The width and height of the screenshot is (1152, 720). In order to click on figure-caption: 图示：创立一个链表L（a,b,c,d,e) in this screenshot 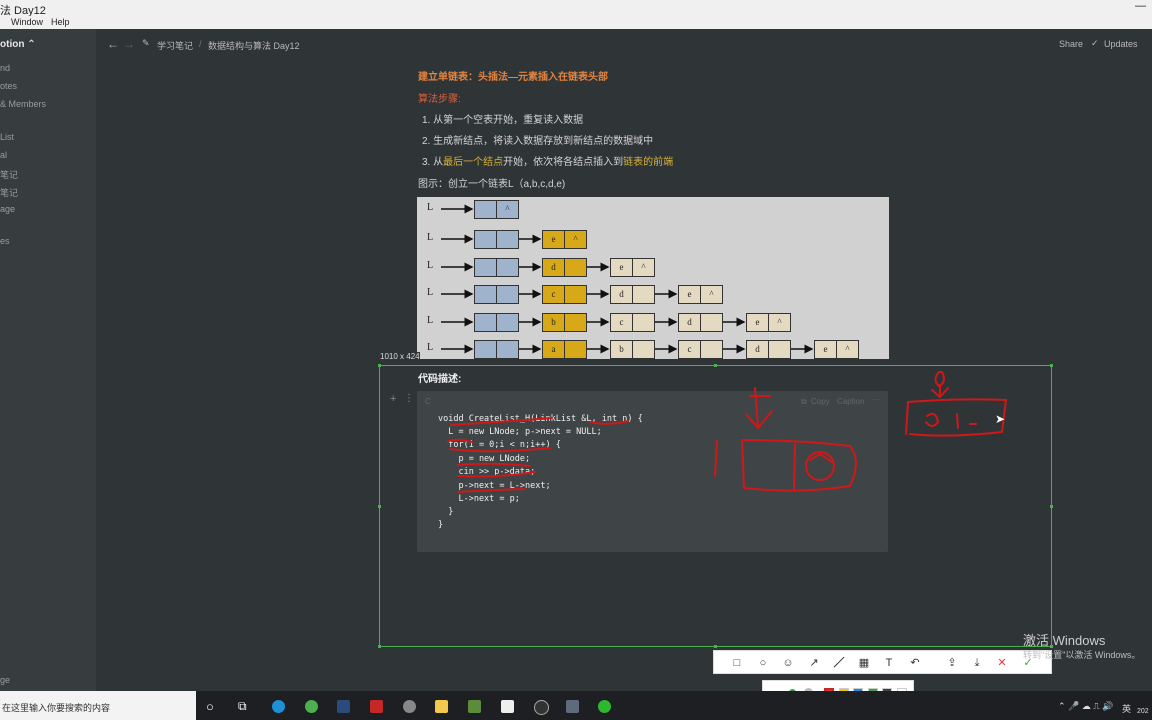, I will do `click(492, 184)`.